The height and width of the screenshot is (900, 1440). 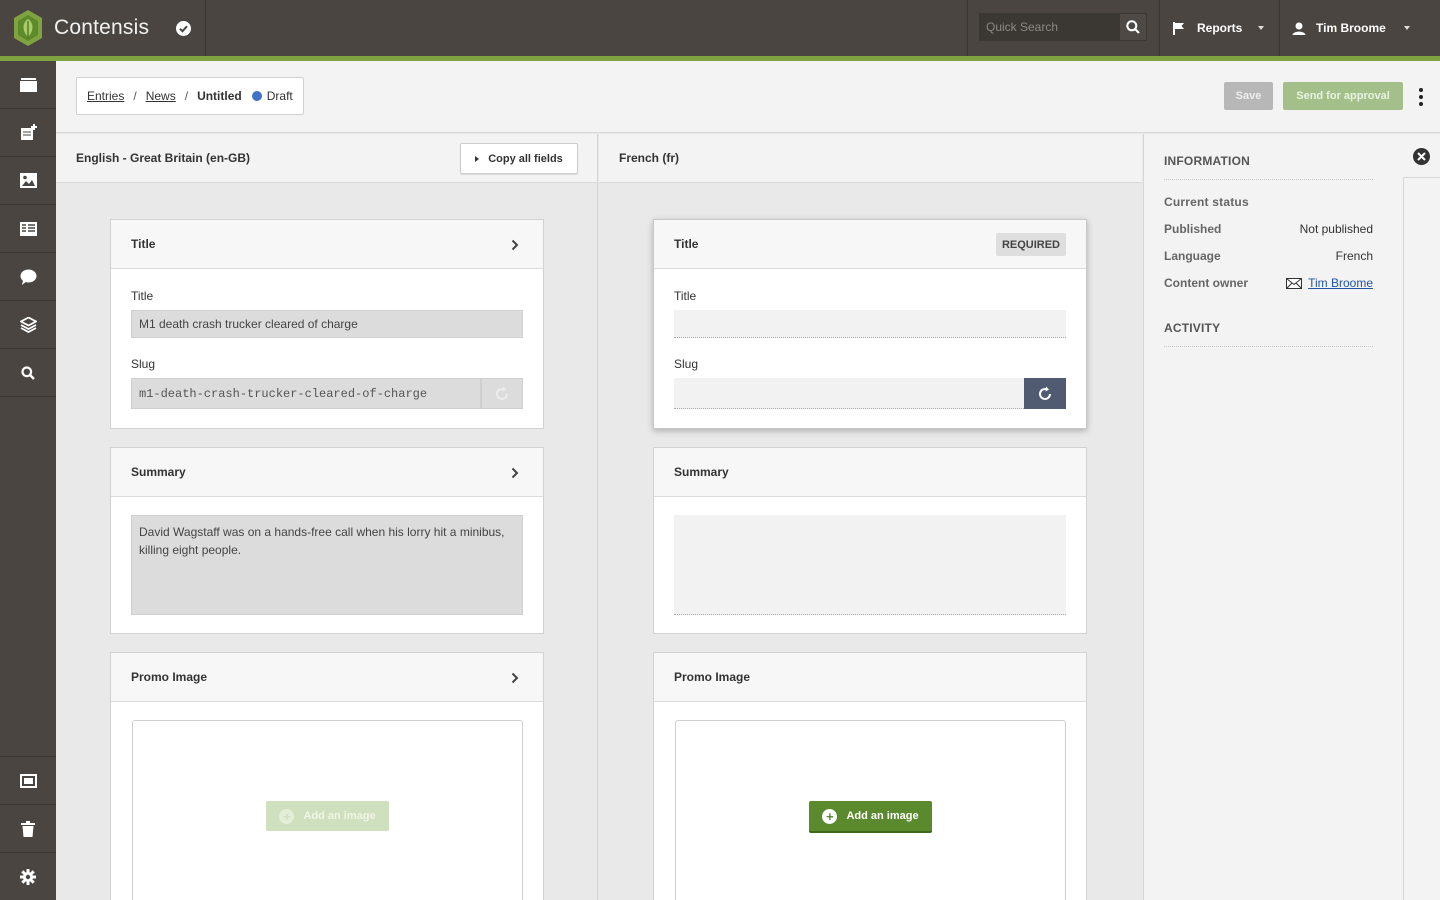 I want to click on tasks-button, so click(x=183, y=28).